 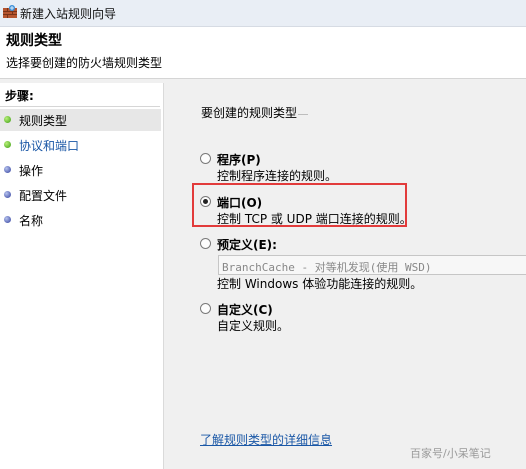 What do you see at coordinates (245, 309) in the screenshot?
I see `custom-option-label: 自定义(C)` at bounding box center [245, 309].